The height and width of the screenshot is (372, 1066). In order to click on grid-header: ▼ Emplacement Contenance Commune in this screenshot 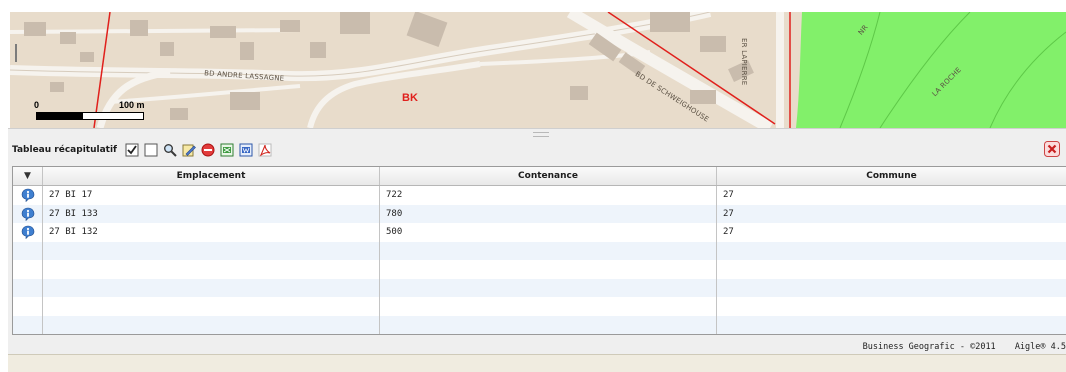, I will do `click(539, 176)`.